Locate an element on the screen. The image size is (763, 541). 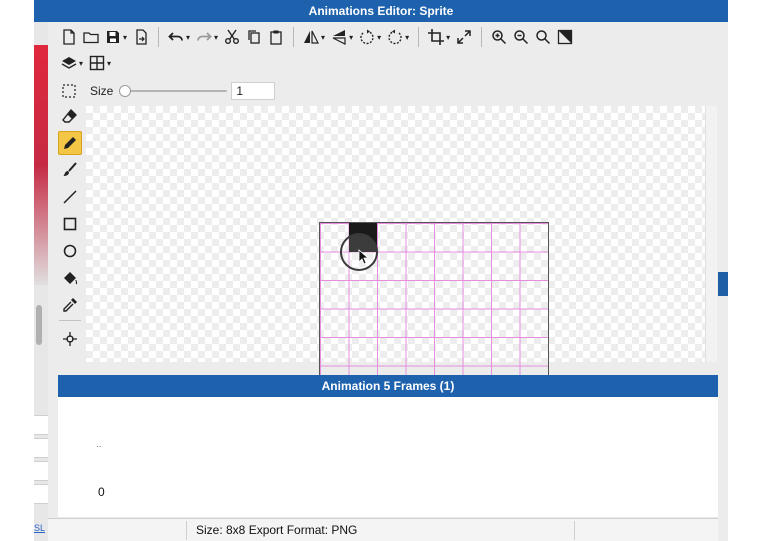
scissors-icon is located at coordinates (232, 36).